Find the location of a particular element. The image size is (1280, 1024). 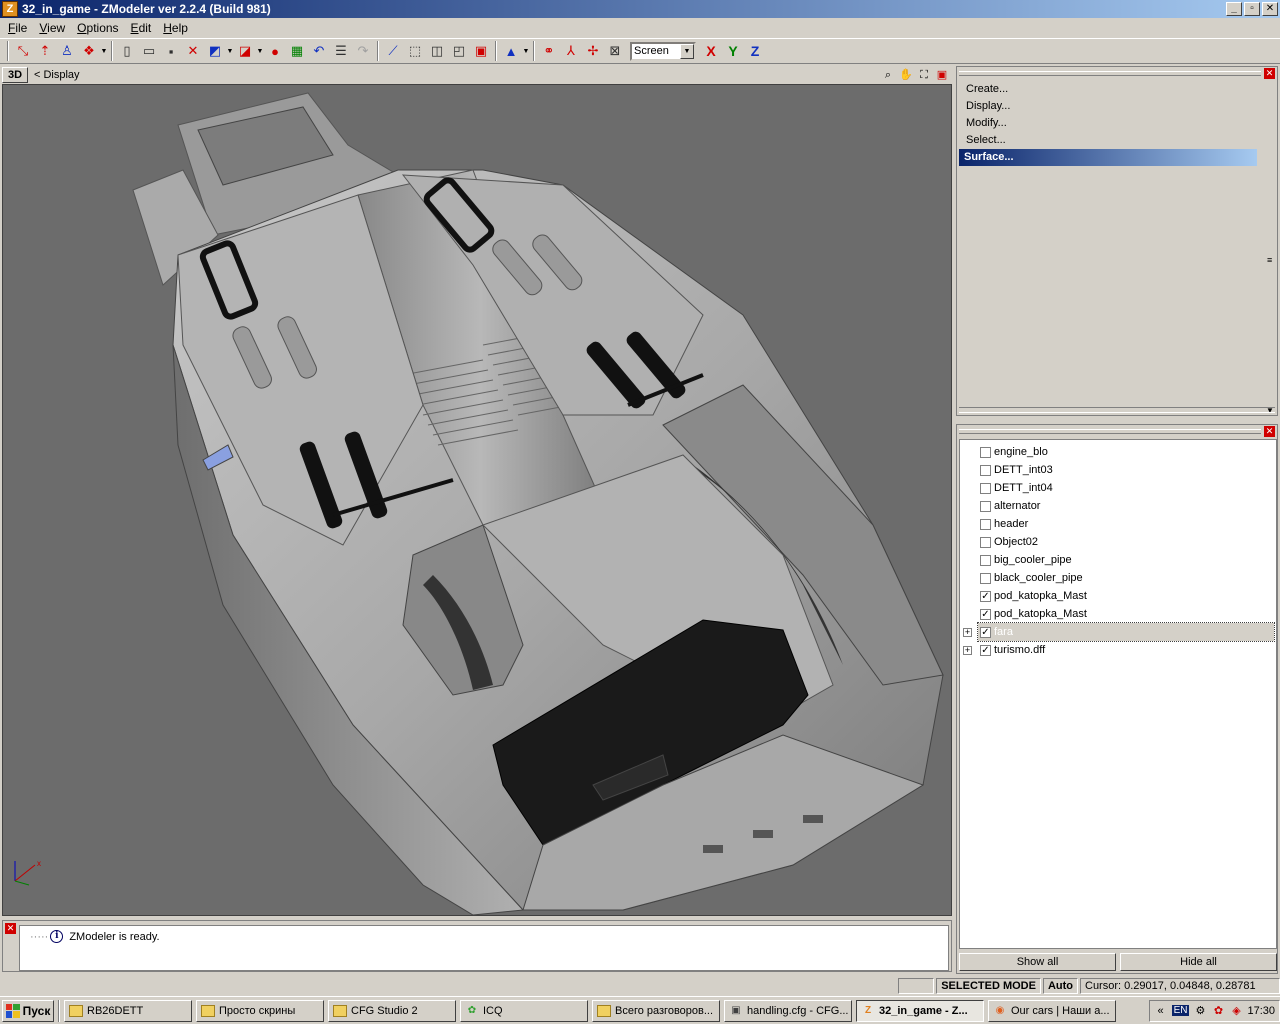

rotate-axis-icon: ✢ is located at coordinates (593, 51).